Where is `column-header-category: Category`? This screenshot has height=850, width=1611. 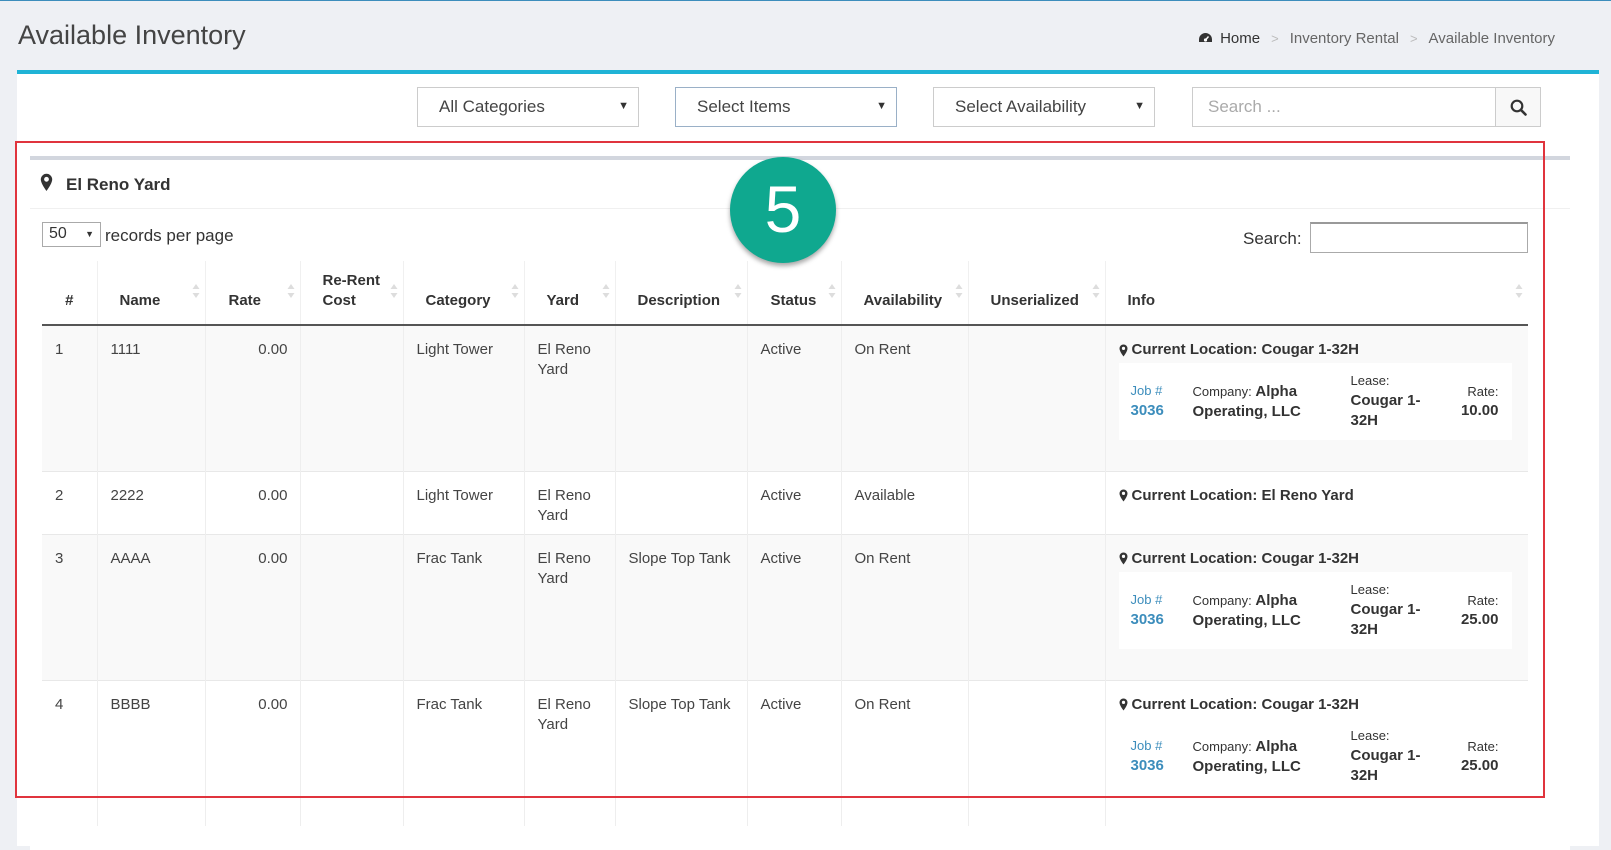 column-header-category: Category is located at coordinates (463, 293).